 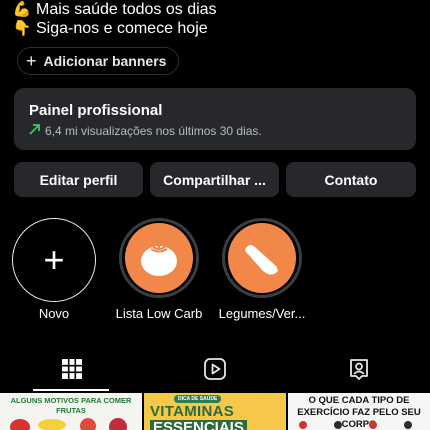 I want to click on reels-play-icon, so click(x=214, y=368).